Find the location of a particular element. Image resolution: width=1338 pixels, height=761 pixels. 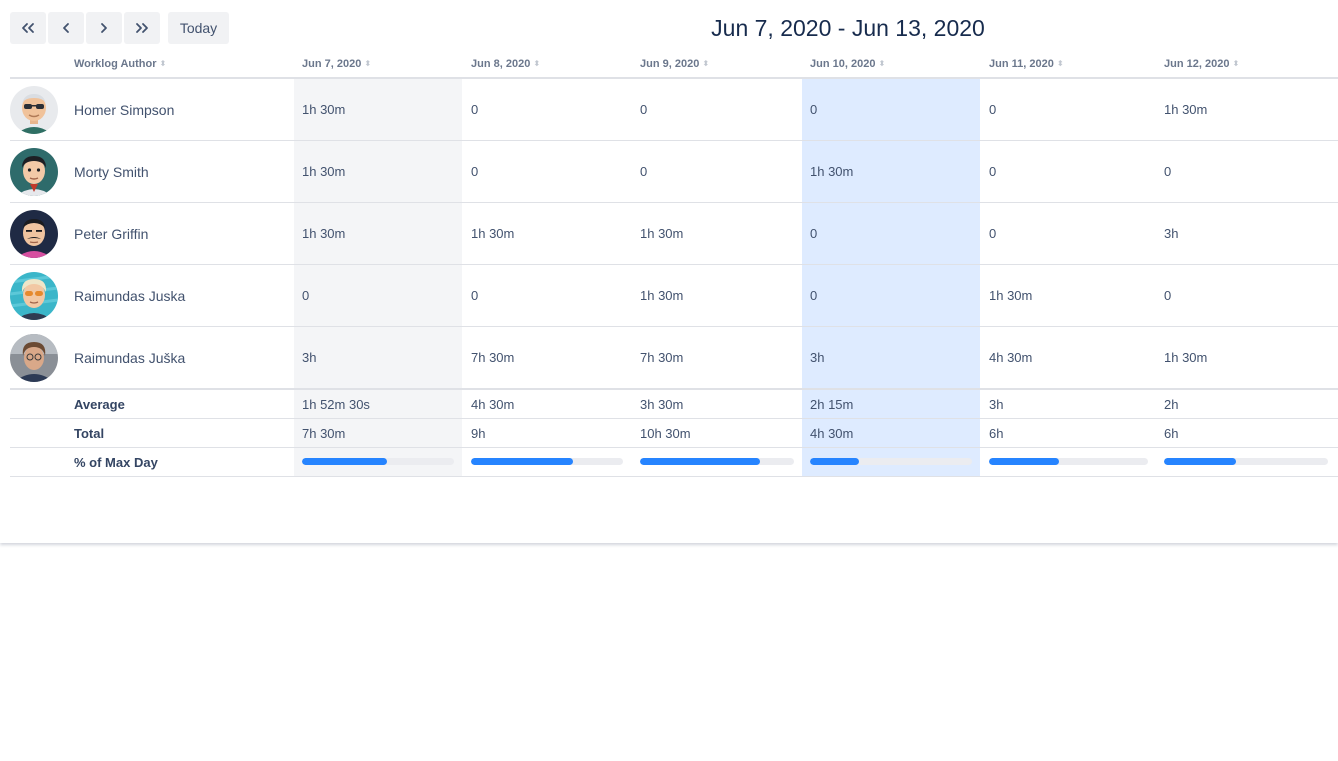

column-header-day-1: Jun 7, 2020 ⬍ is located at coordinates (336, 64).